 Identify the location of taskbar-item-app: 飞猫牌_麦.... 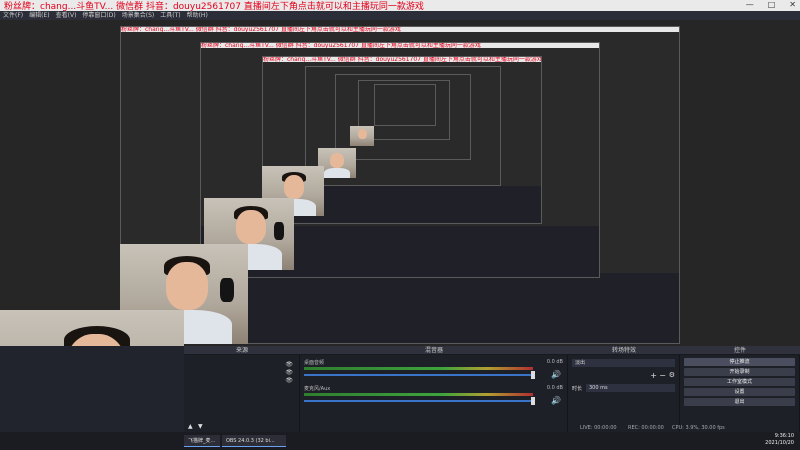
(202, 441).